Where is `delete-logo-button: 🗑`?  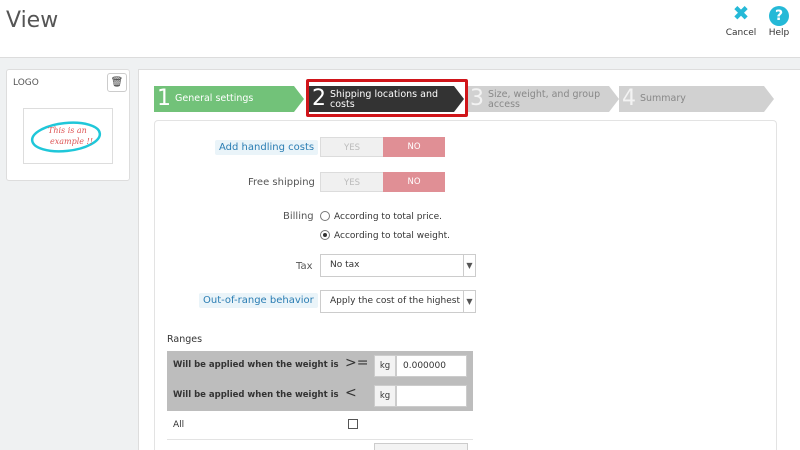 delete-logo-button: 🗑 is located at coordinates (117, 82).